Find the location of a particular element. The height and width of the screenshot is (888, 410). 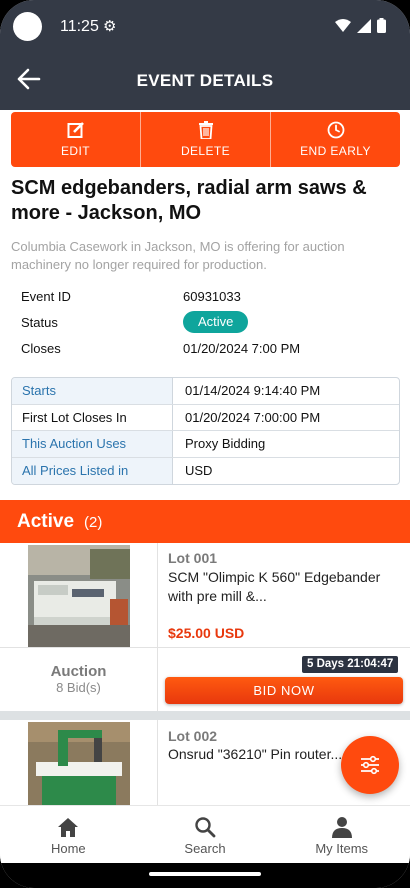

prices-listed-label: All Prices Listed in is located at coordinates (92, 470).